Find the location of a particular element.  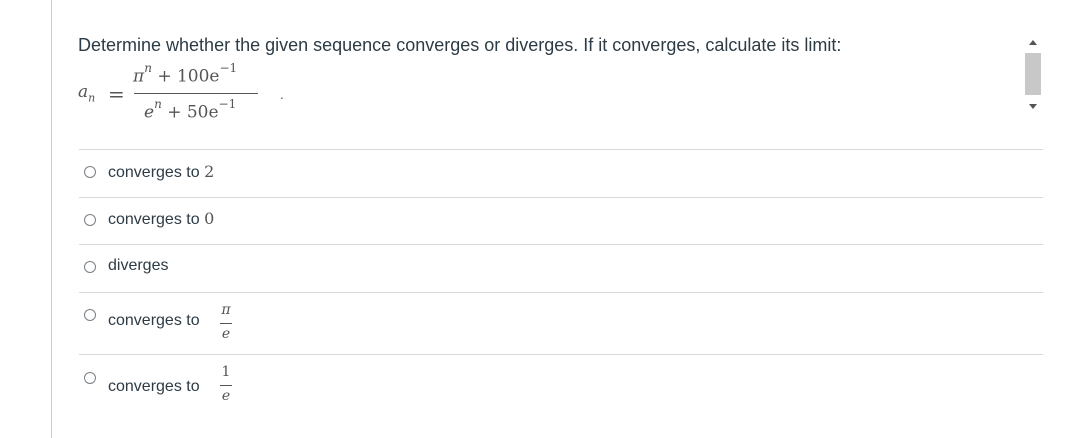

scrollbar-thumb is located at coordinates (1033, 74).